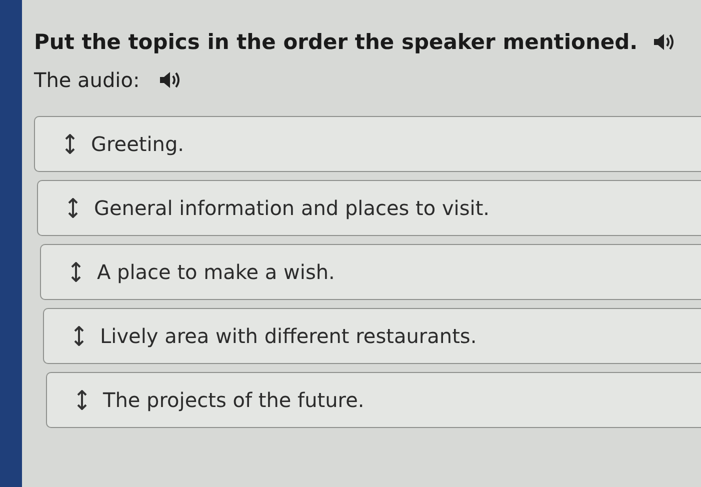 The height and width of the screenshot is (487, 701). Describe the element at coordinates (336, 42) in the screenshot. I see `question-prompt: Put the topics in the order the speaker mentioned.` at that location.